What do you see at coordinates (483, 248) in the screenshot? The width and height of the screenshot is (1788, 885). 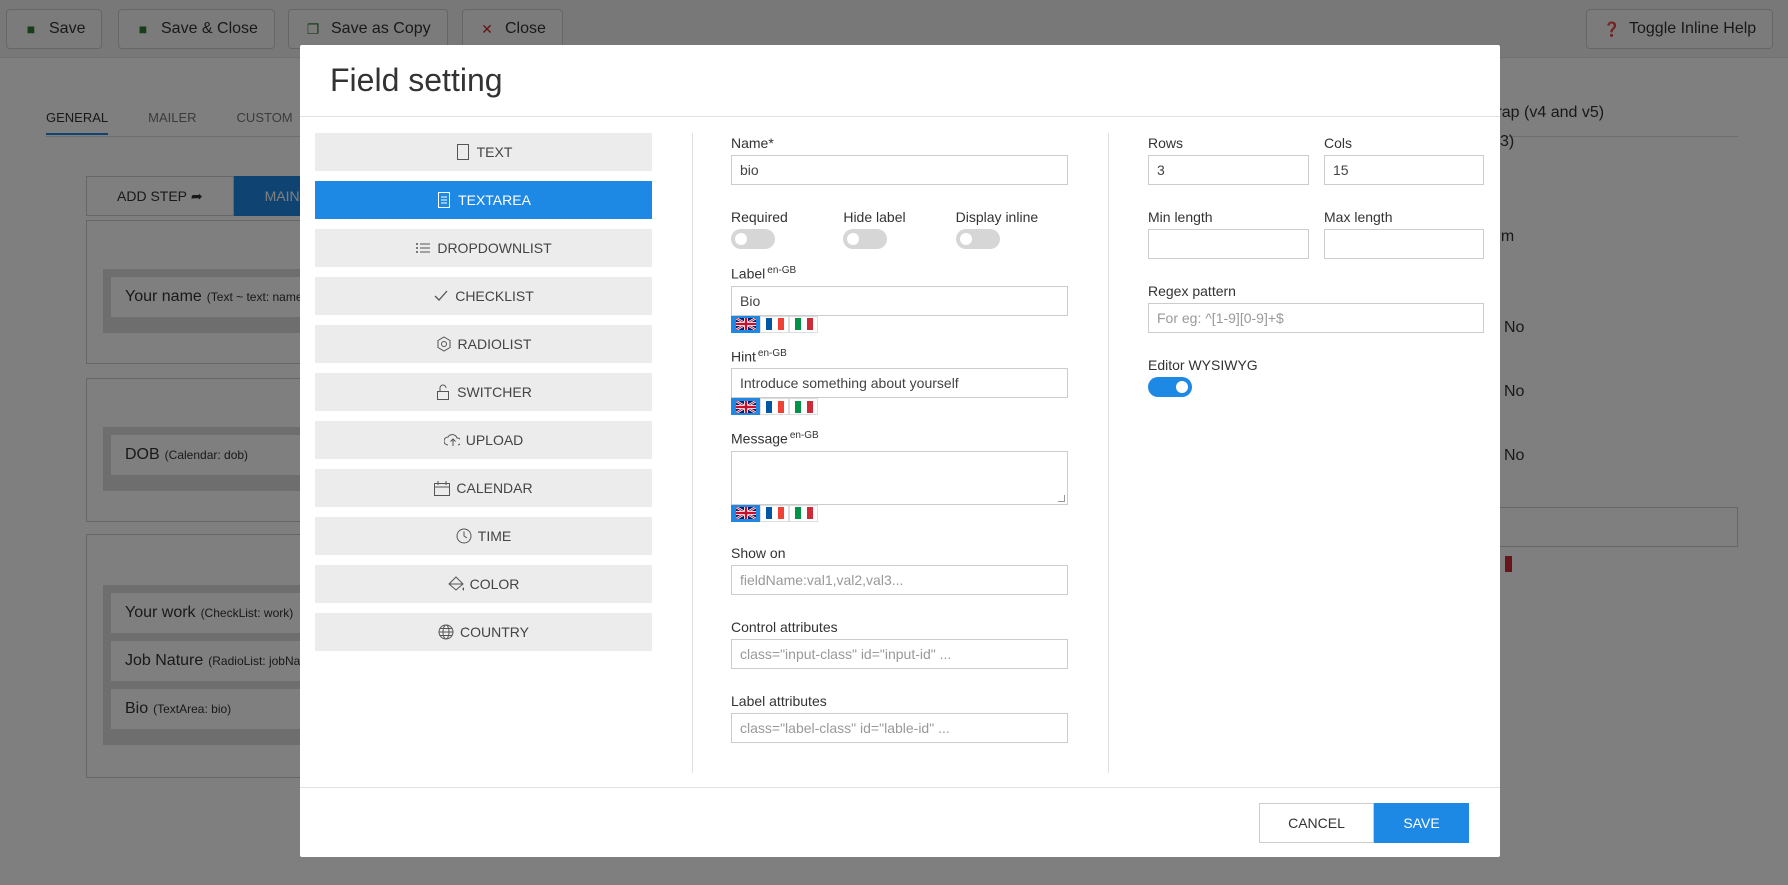 I see `type-dropdownlist-button: DROPDOWNLIST` at bounding box center [483, 248].